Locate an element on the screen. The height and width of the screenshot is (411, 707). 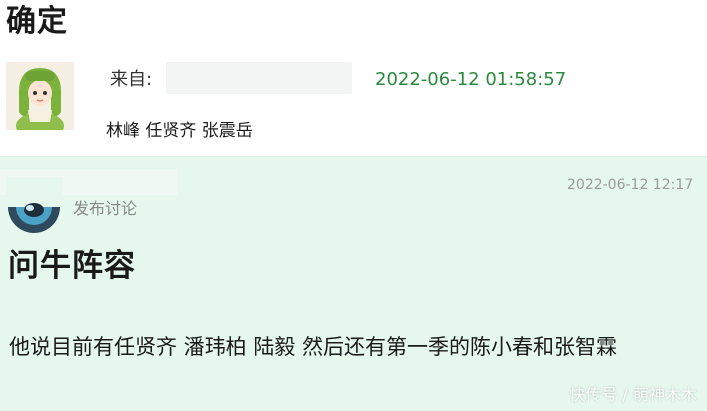
poster-avatar is located at coordinates (34, 205).